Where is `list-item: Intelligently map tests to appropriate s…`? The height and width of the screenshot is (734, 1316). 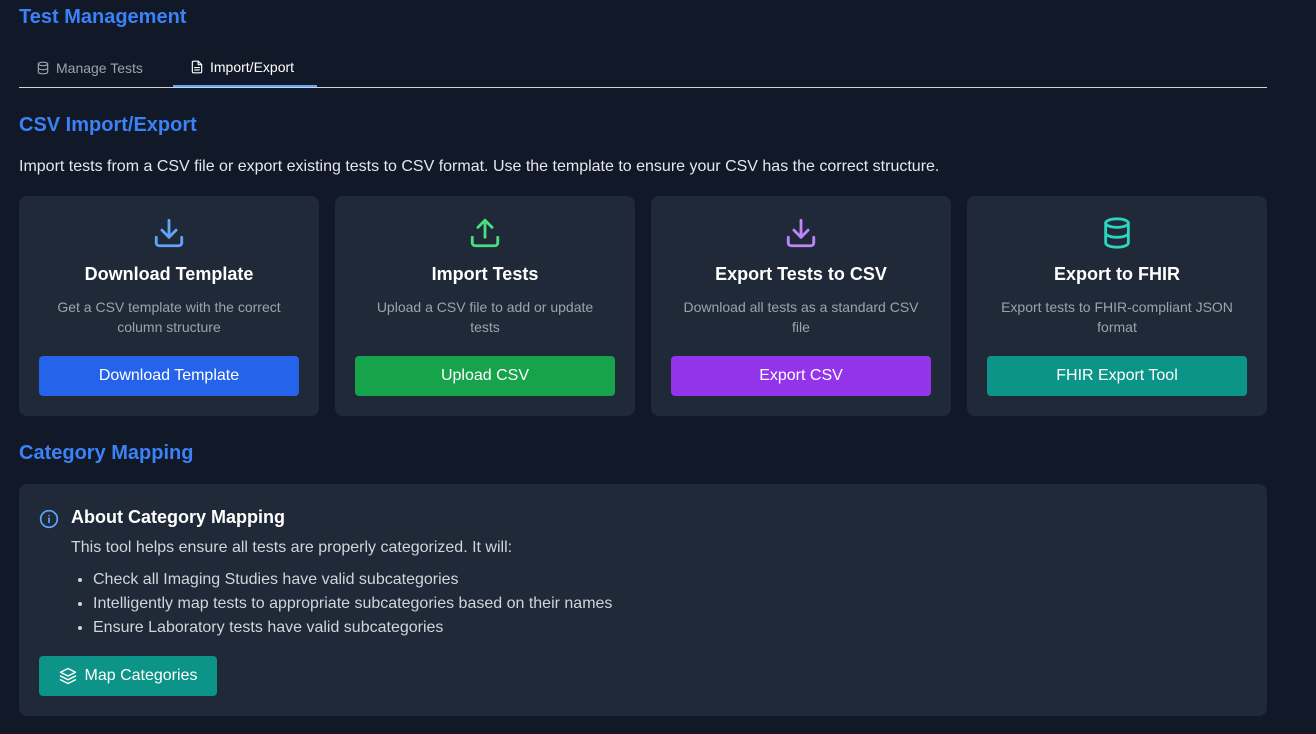 list-item: Intelligently map tests to appropriate s… is located at coordinates (352, 604).